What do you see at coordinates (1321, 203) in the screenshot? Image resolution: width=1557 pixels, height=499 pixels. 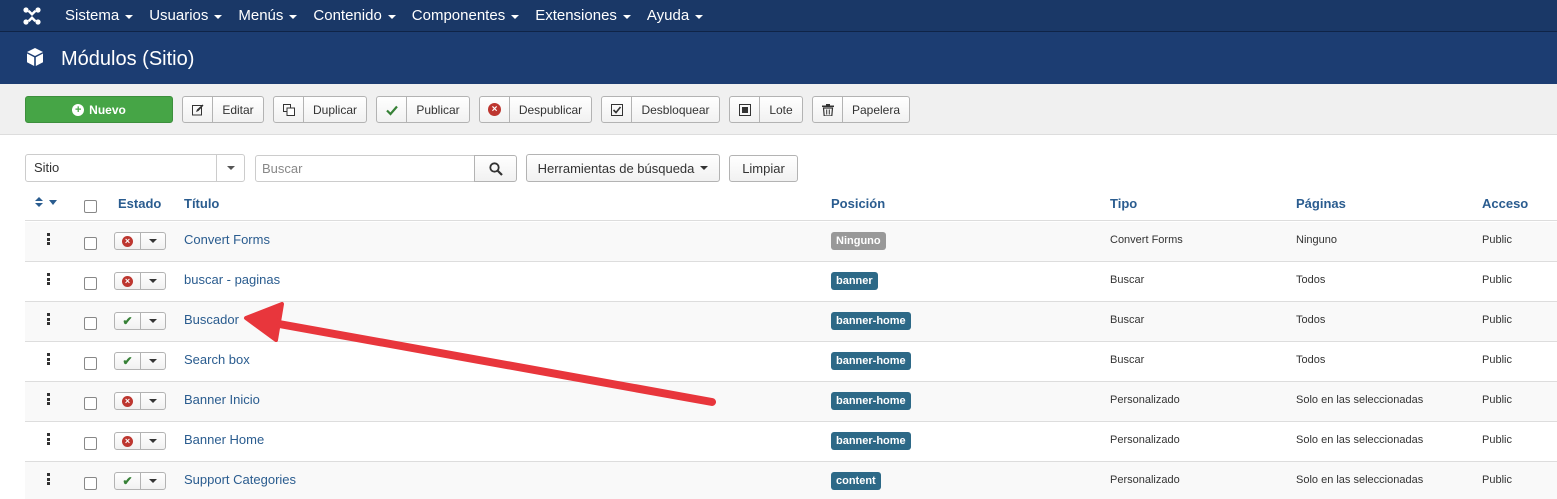 I see `header-paginas: Páginas` at bounding box center [1321, 203].